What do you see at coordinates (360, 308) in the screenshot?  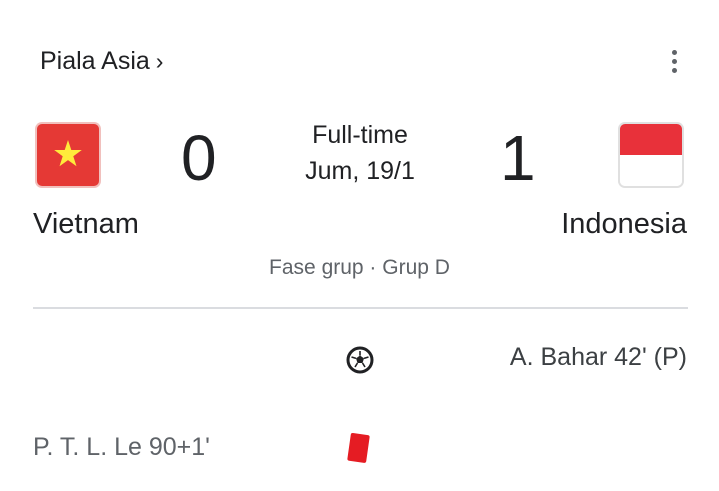 I see `divider` at bounding box center [360, 308].